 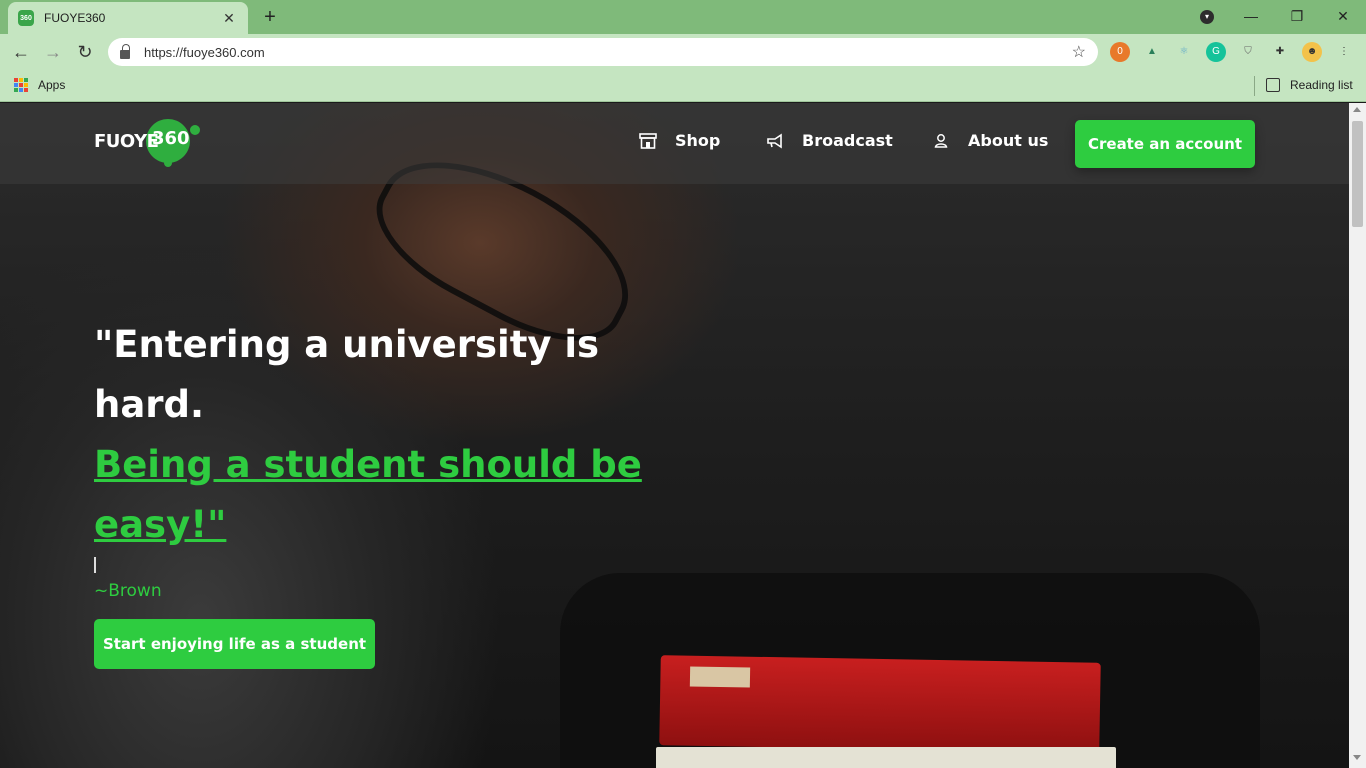 What do you see at coordinates (1357, 174) in the screenshot?
I see `scroll-thumb` at bounding box center [1357, 174].